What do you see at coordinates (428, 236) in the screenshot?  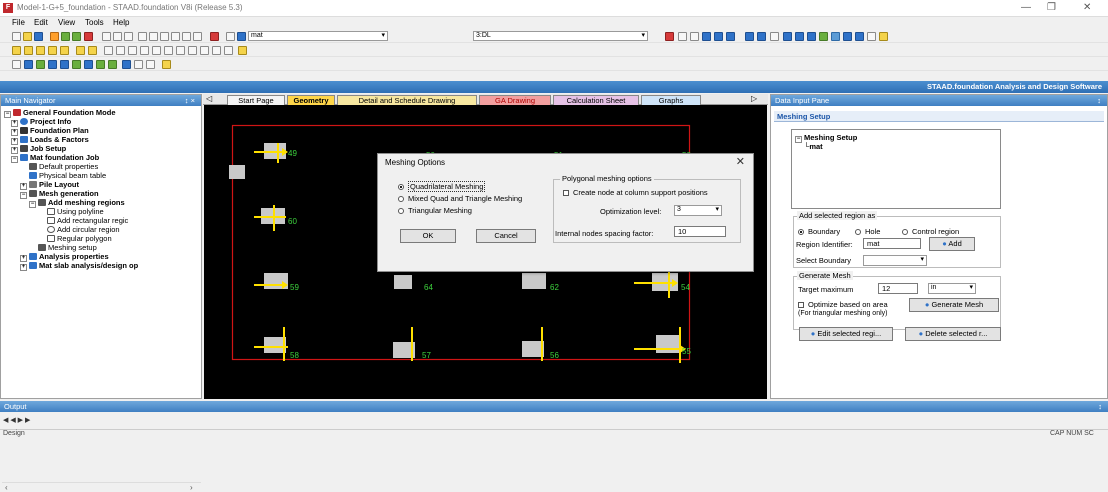 I see `ok-button: OK` at bounding box center [428, 236].